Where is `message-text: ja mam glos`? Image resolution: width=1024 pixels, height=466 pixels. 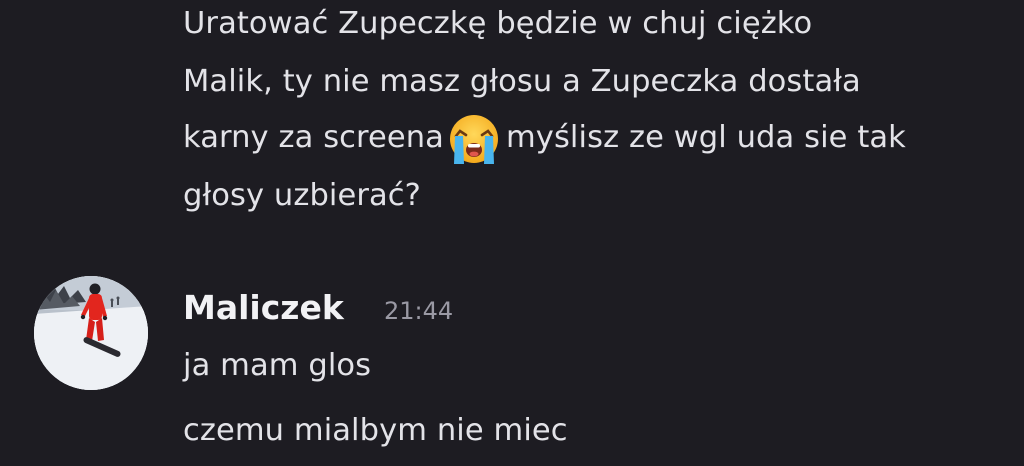
message-text: ja mam glos is located at coordinates (277, 365).